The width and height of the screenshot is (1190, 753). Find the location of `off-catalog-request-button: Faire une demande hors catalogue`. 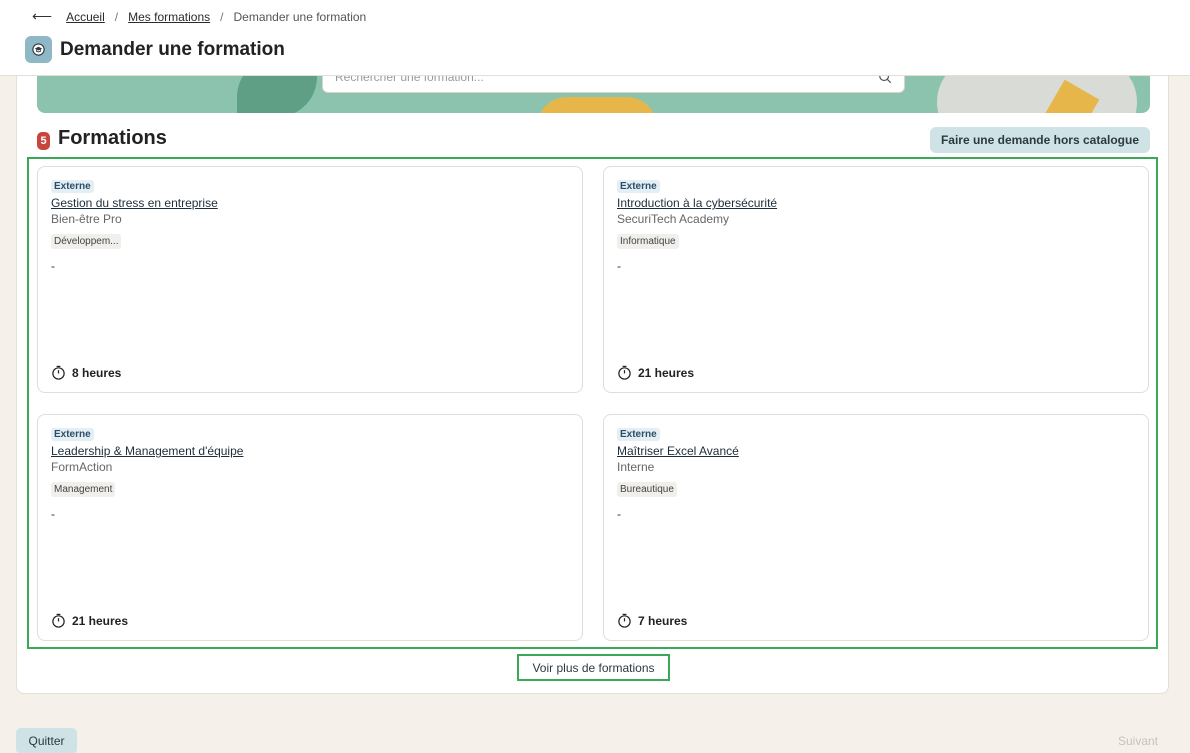

off-catalog-request-button: Faire une demande hors catalogue is located at coordinates (1039, 140).